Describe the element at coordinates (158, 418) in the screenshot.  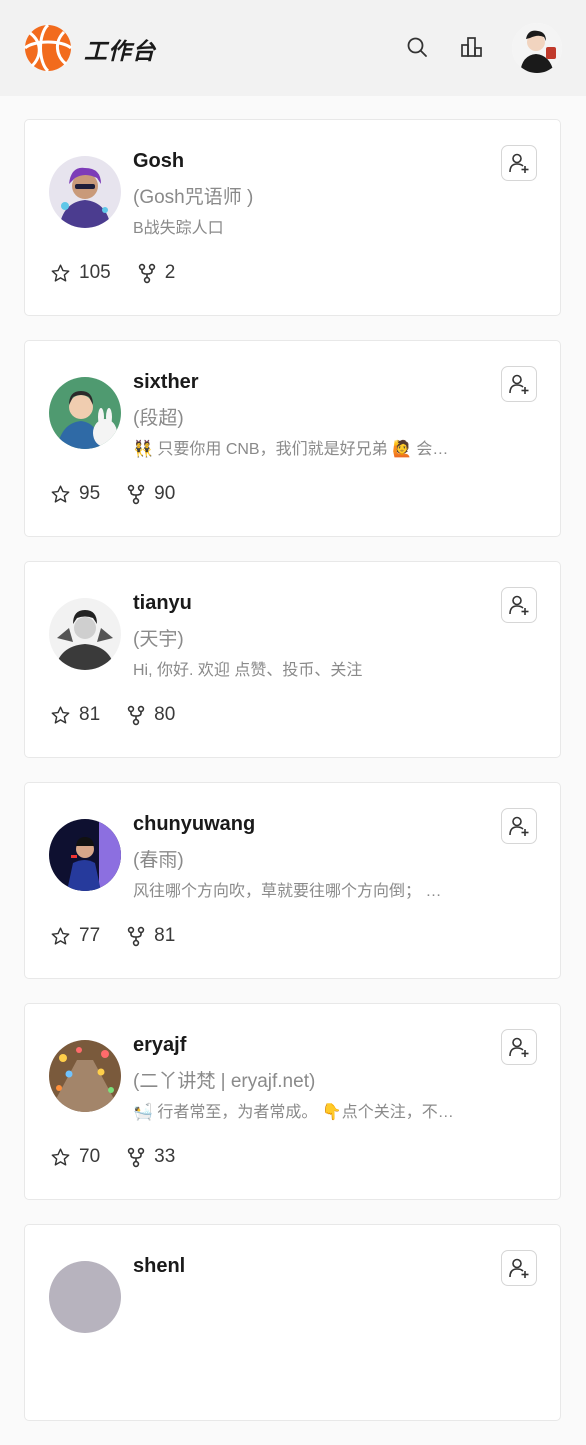
I see `user-nickname: (段超)` at that location.